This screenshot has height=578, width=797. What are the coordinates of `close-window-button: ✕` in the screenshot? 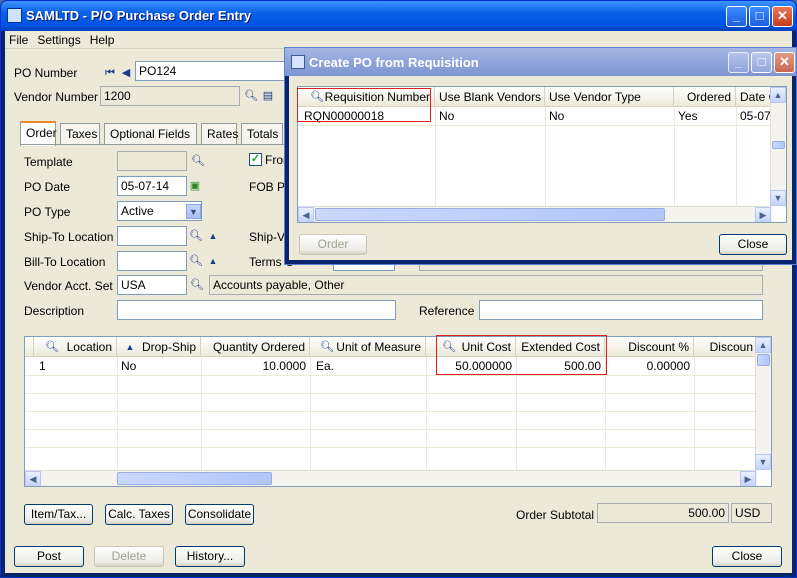 It's located at (782, 16).